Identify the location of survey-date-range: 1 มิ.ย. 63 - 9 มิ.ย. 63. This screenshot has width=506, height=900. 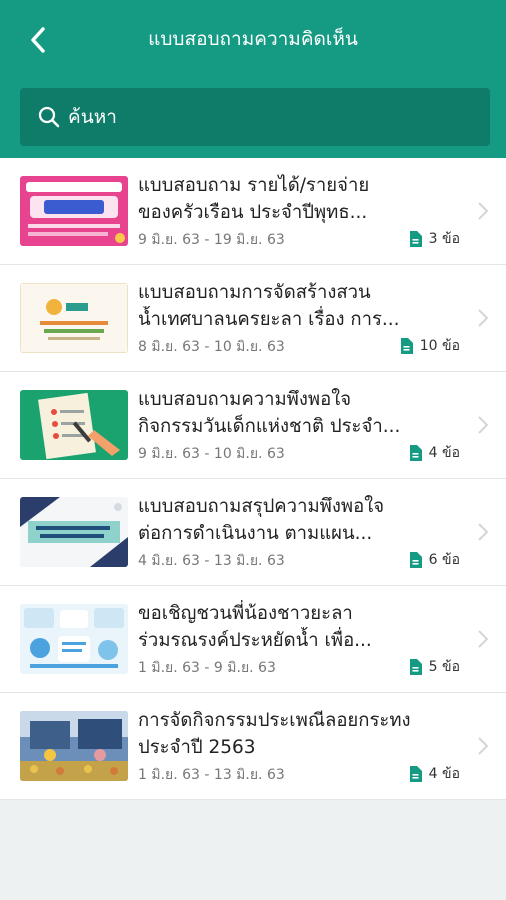
(207, 668).